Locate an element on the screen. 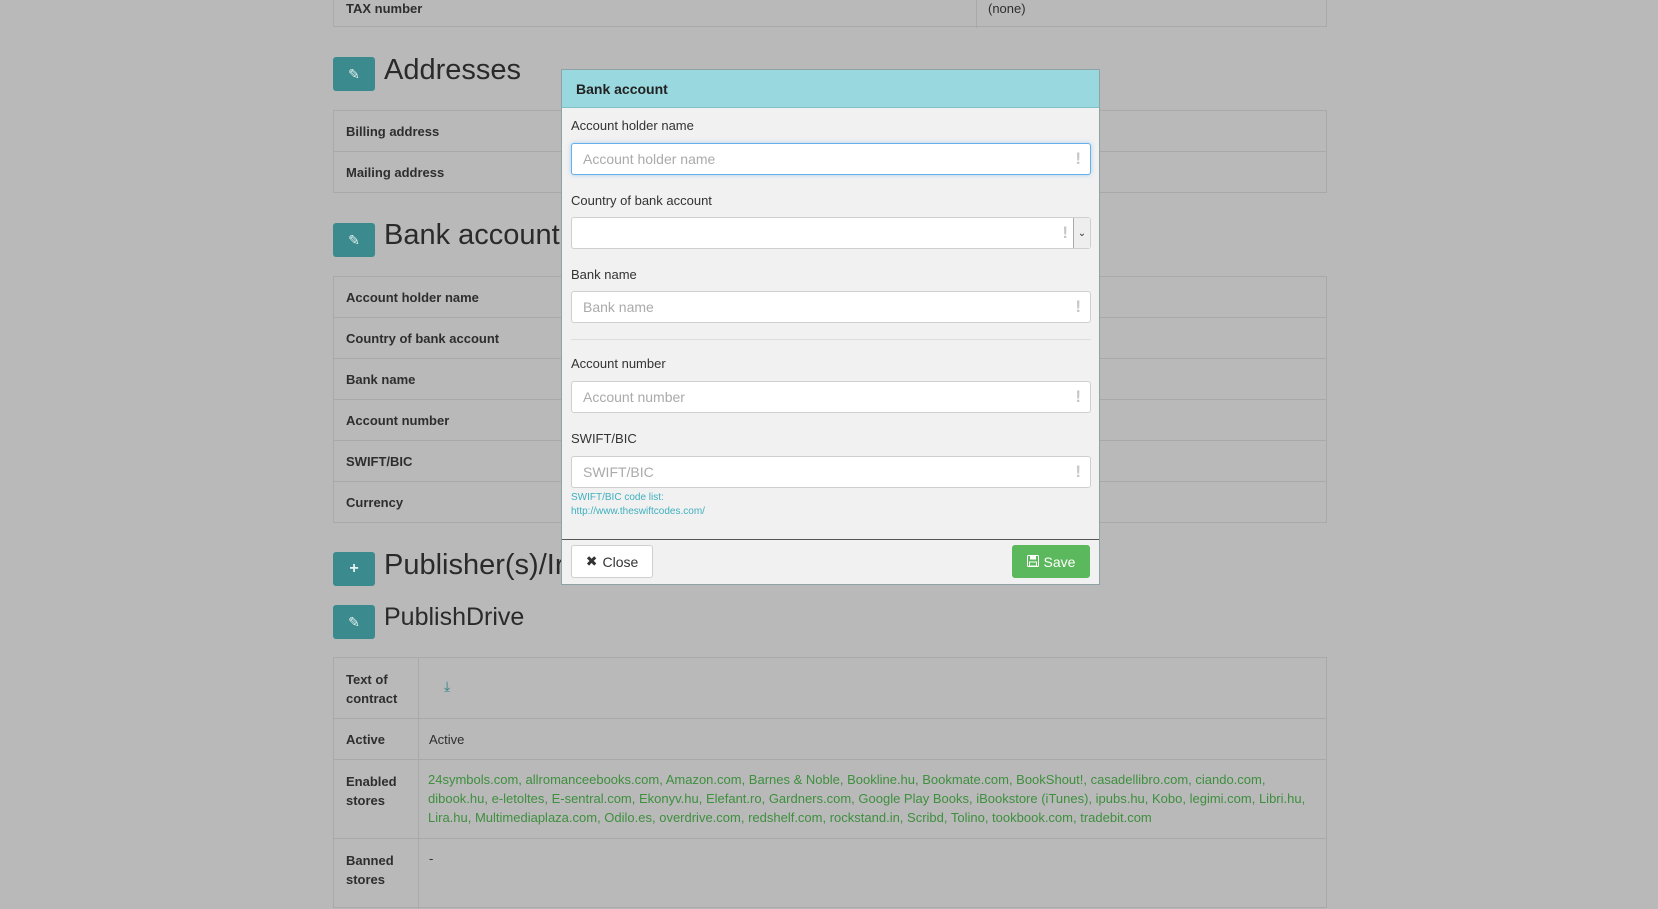  holder-field-wrap: ! is located at coordinates (830, 160).